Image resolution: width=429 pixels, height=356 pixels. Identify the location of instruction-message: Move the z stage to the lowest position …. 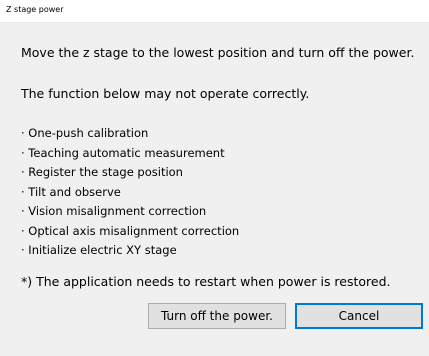
(218, 52).